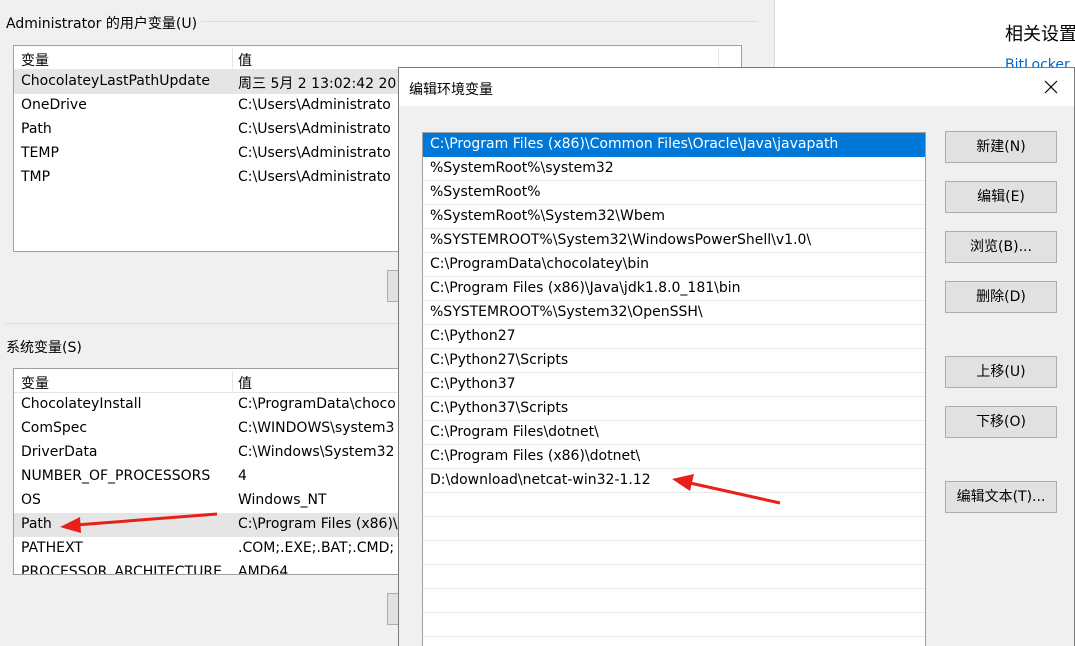 This screenshot has height=646, width=1075. What do you see at coordinates (420, 503) in the screenshot?
I see `annotation-arrows` at bounding box center [420, 503].